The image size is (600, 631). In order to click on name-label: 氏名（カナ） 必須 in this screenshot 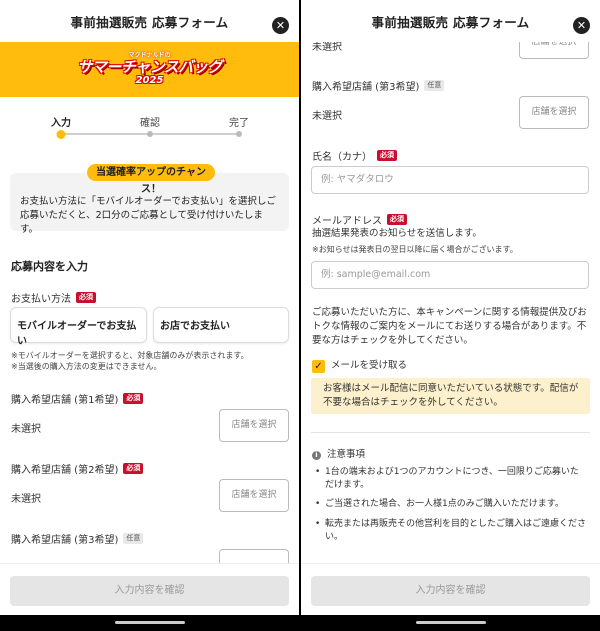, I will do `click(354, 155)`.